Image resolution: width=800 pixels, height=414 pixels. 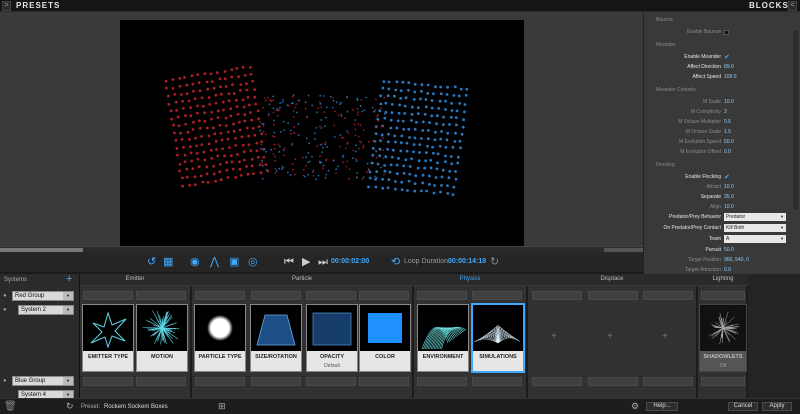 I want to click on blue-group-select: Blue Group ▼, so click(x=43, y=381).